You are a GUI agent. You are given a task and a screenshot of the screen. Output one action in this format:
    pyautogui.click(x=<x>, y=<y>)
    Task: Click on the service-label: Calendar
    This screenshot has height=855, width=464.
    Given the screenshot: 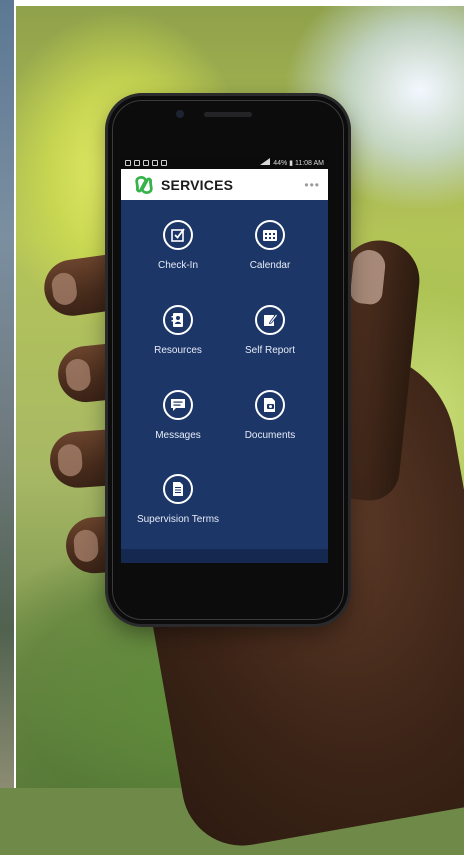 What is the action you would take?
    pyautogui.click(x=270, y=265)
    